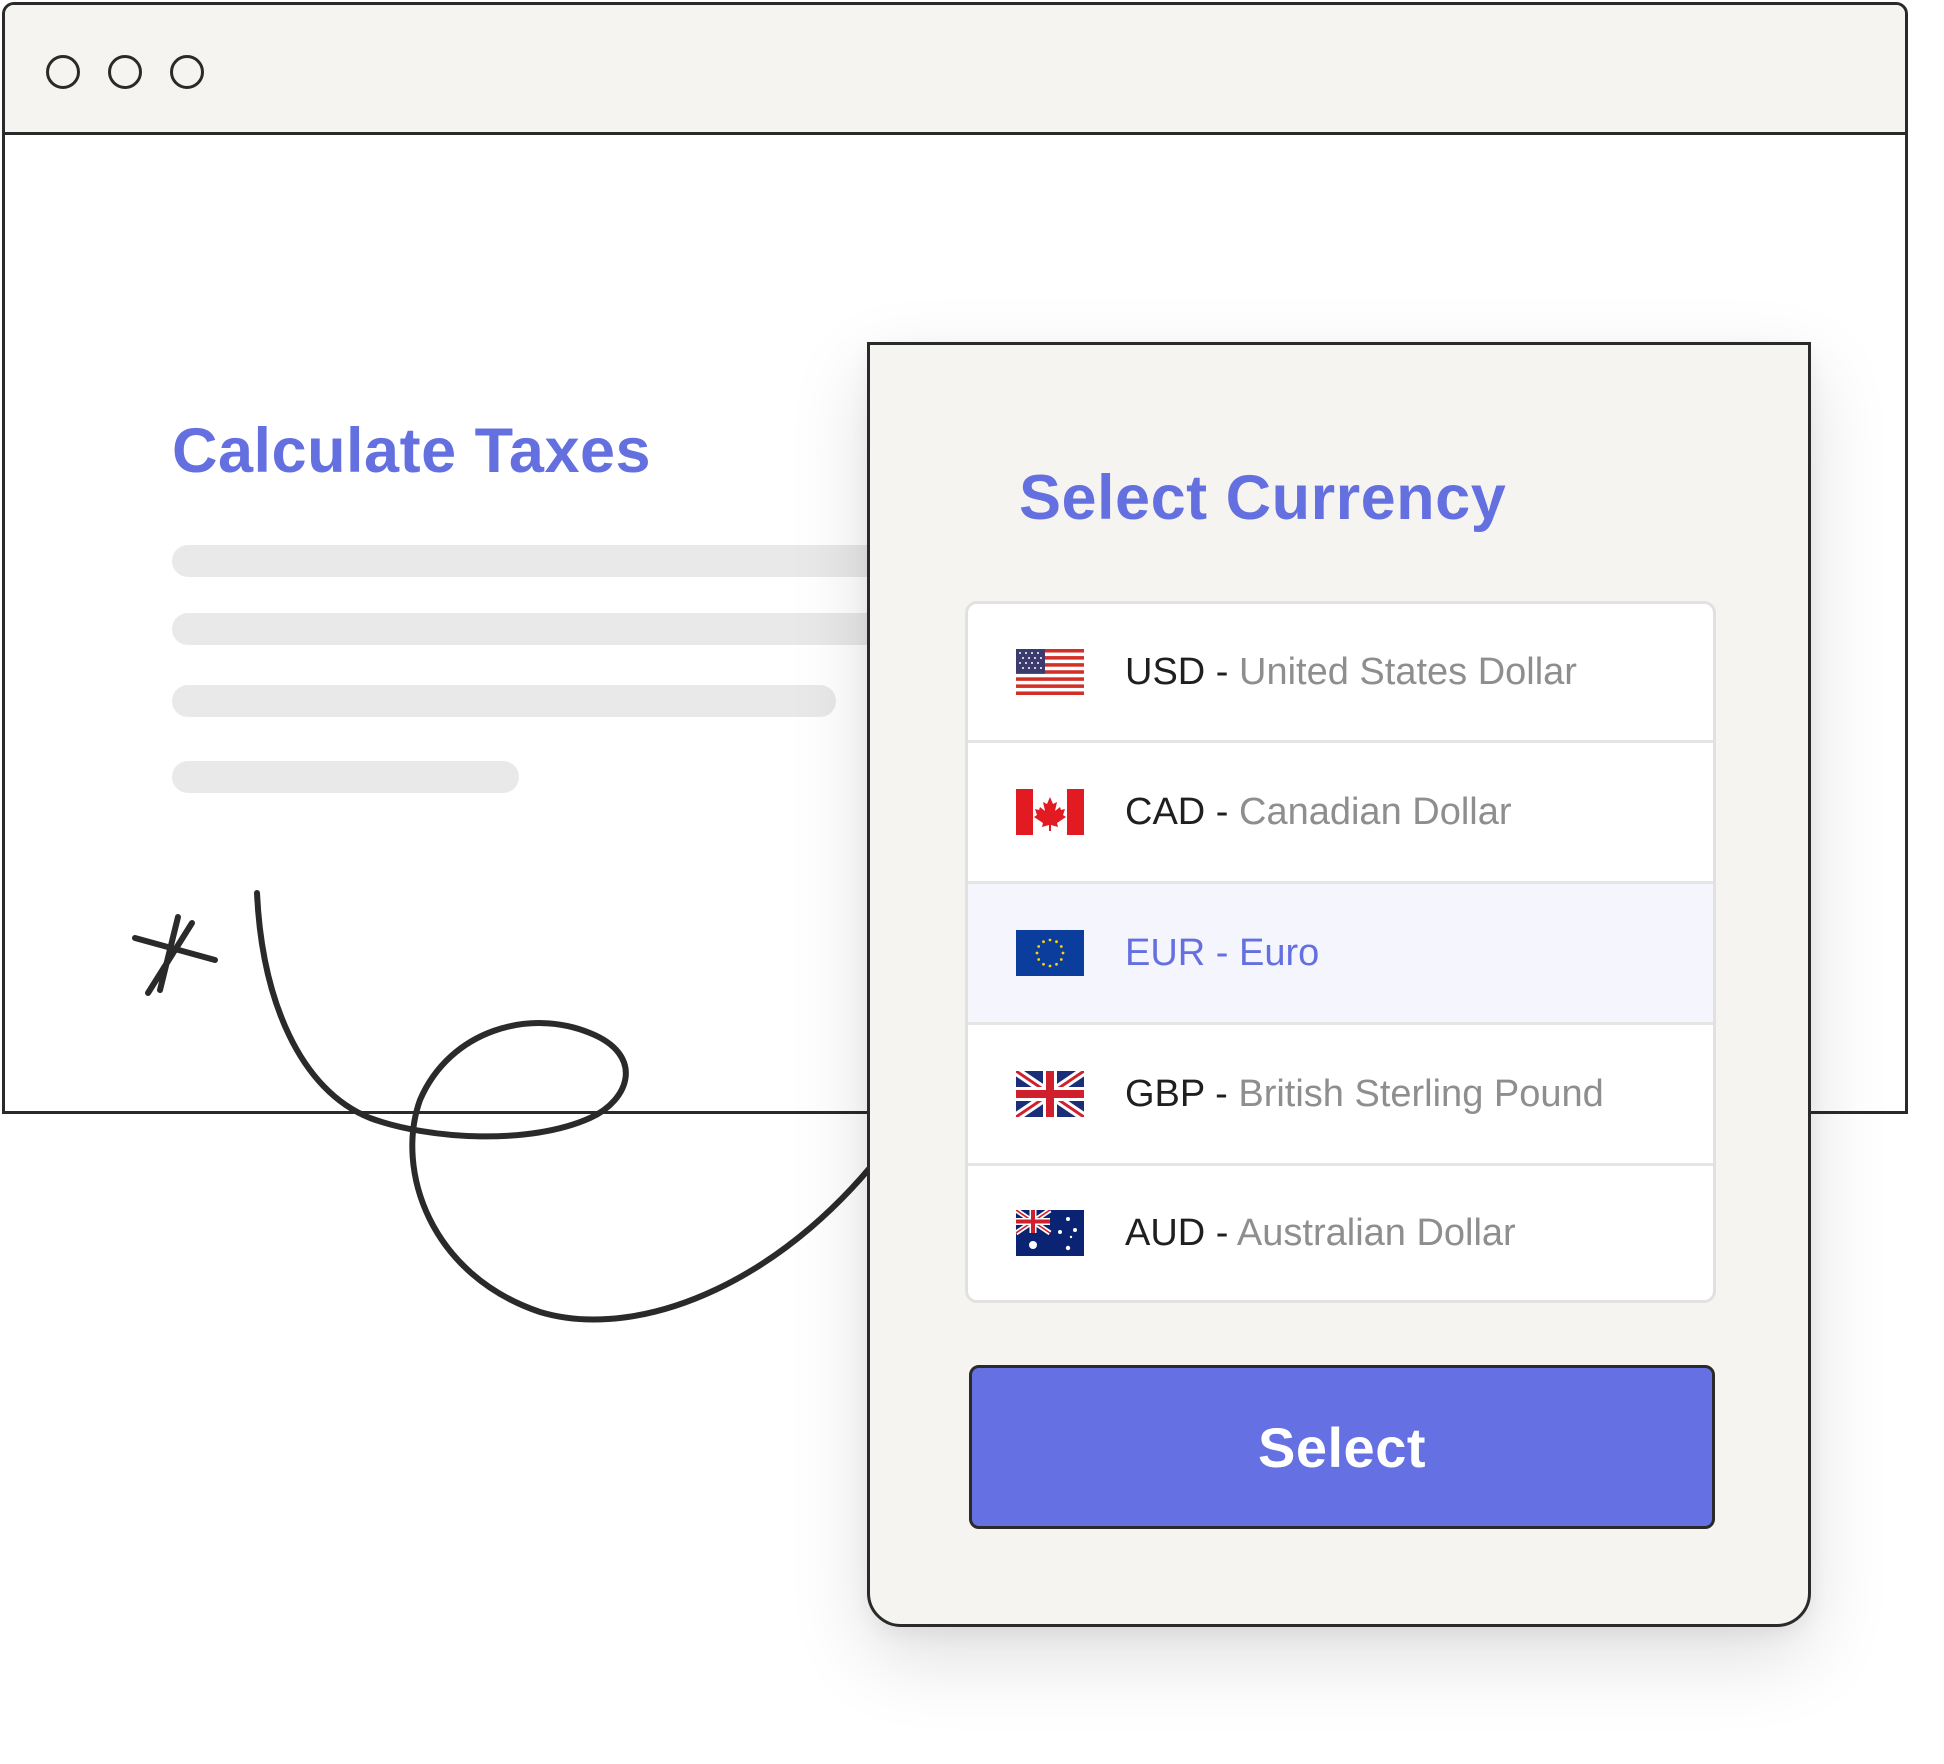 The width and height of the screenshot is (1944, 1764). I want to click on currency-name: Euro, so click(1279, 952).